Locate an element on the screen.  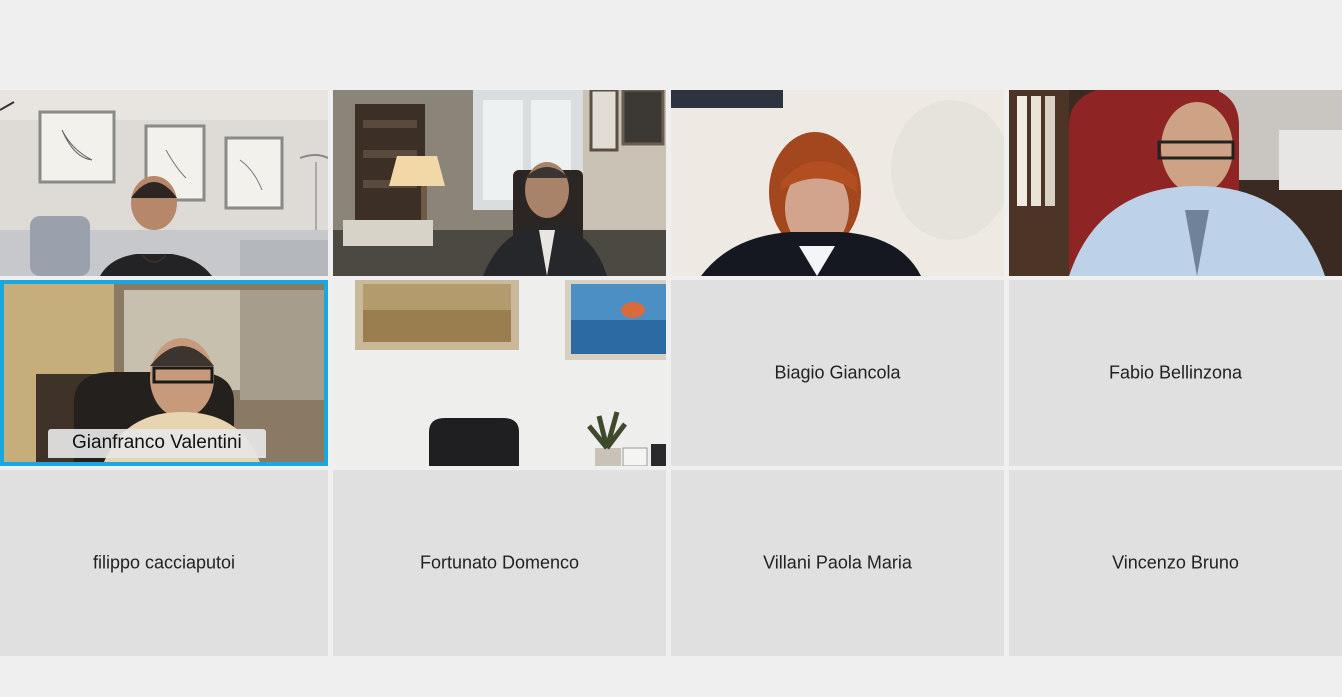
video-feed-empty-office is located at coordinates (499, 373).